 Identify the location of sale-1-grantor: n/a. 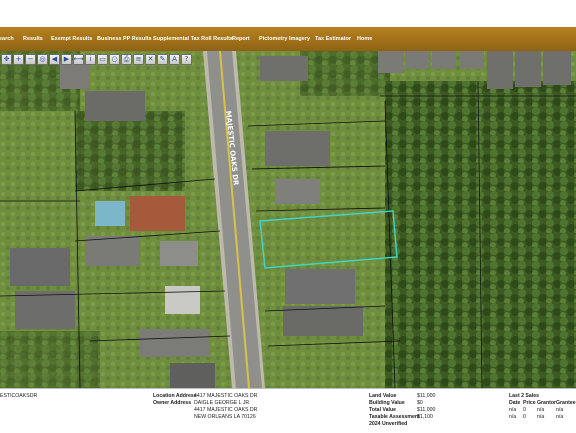
(541, 410).